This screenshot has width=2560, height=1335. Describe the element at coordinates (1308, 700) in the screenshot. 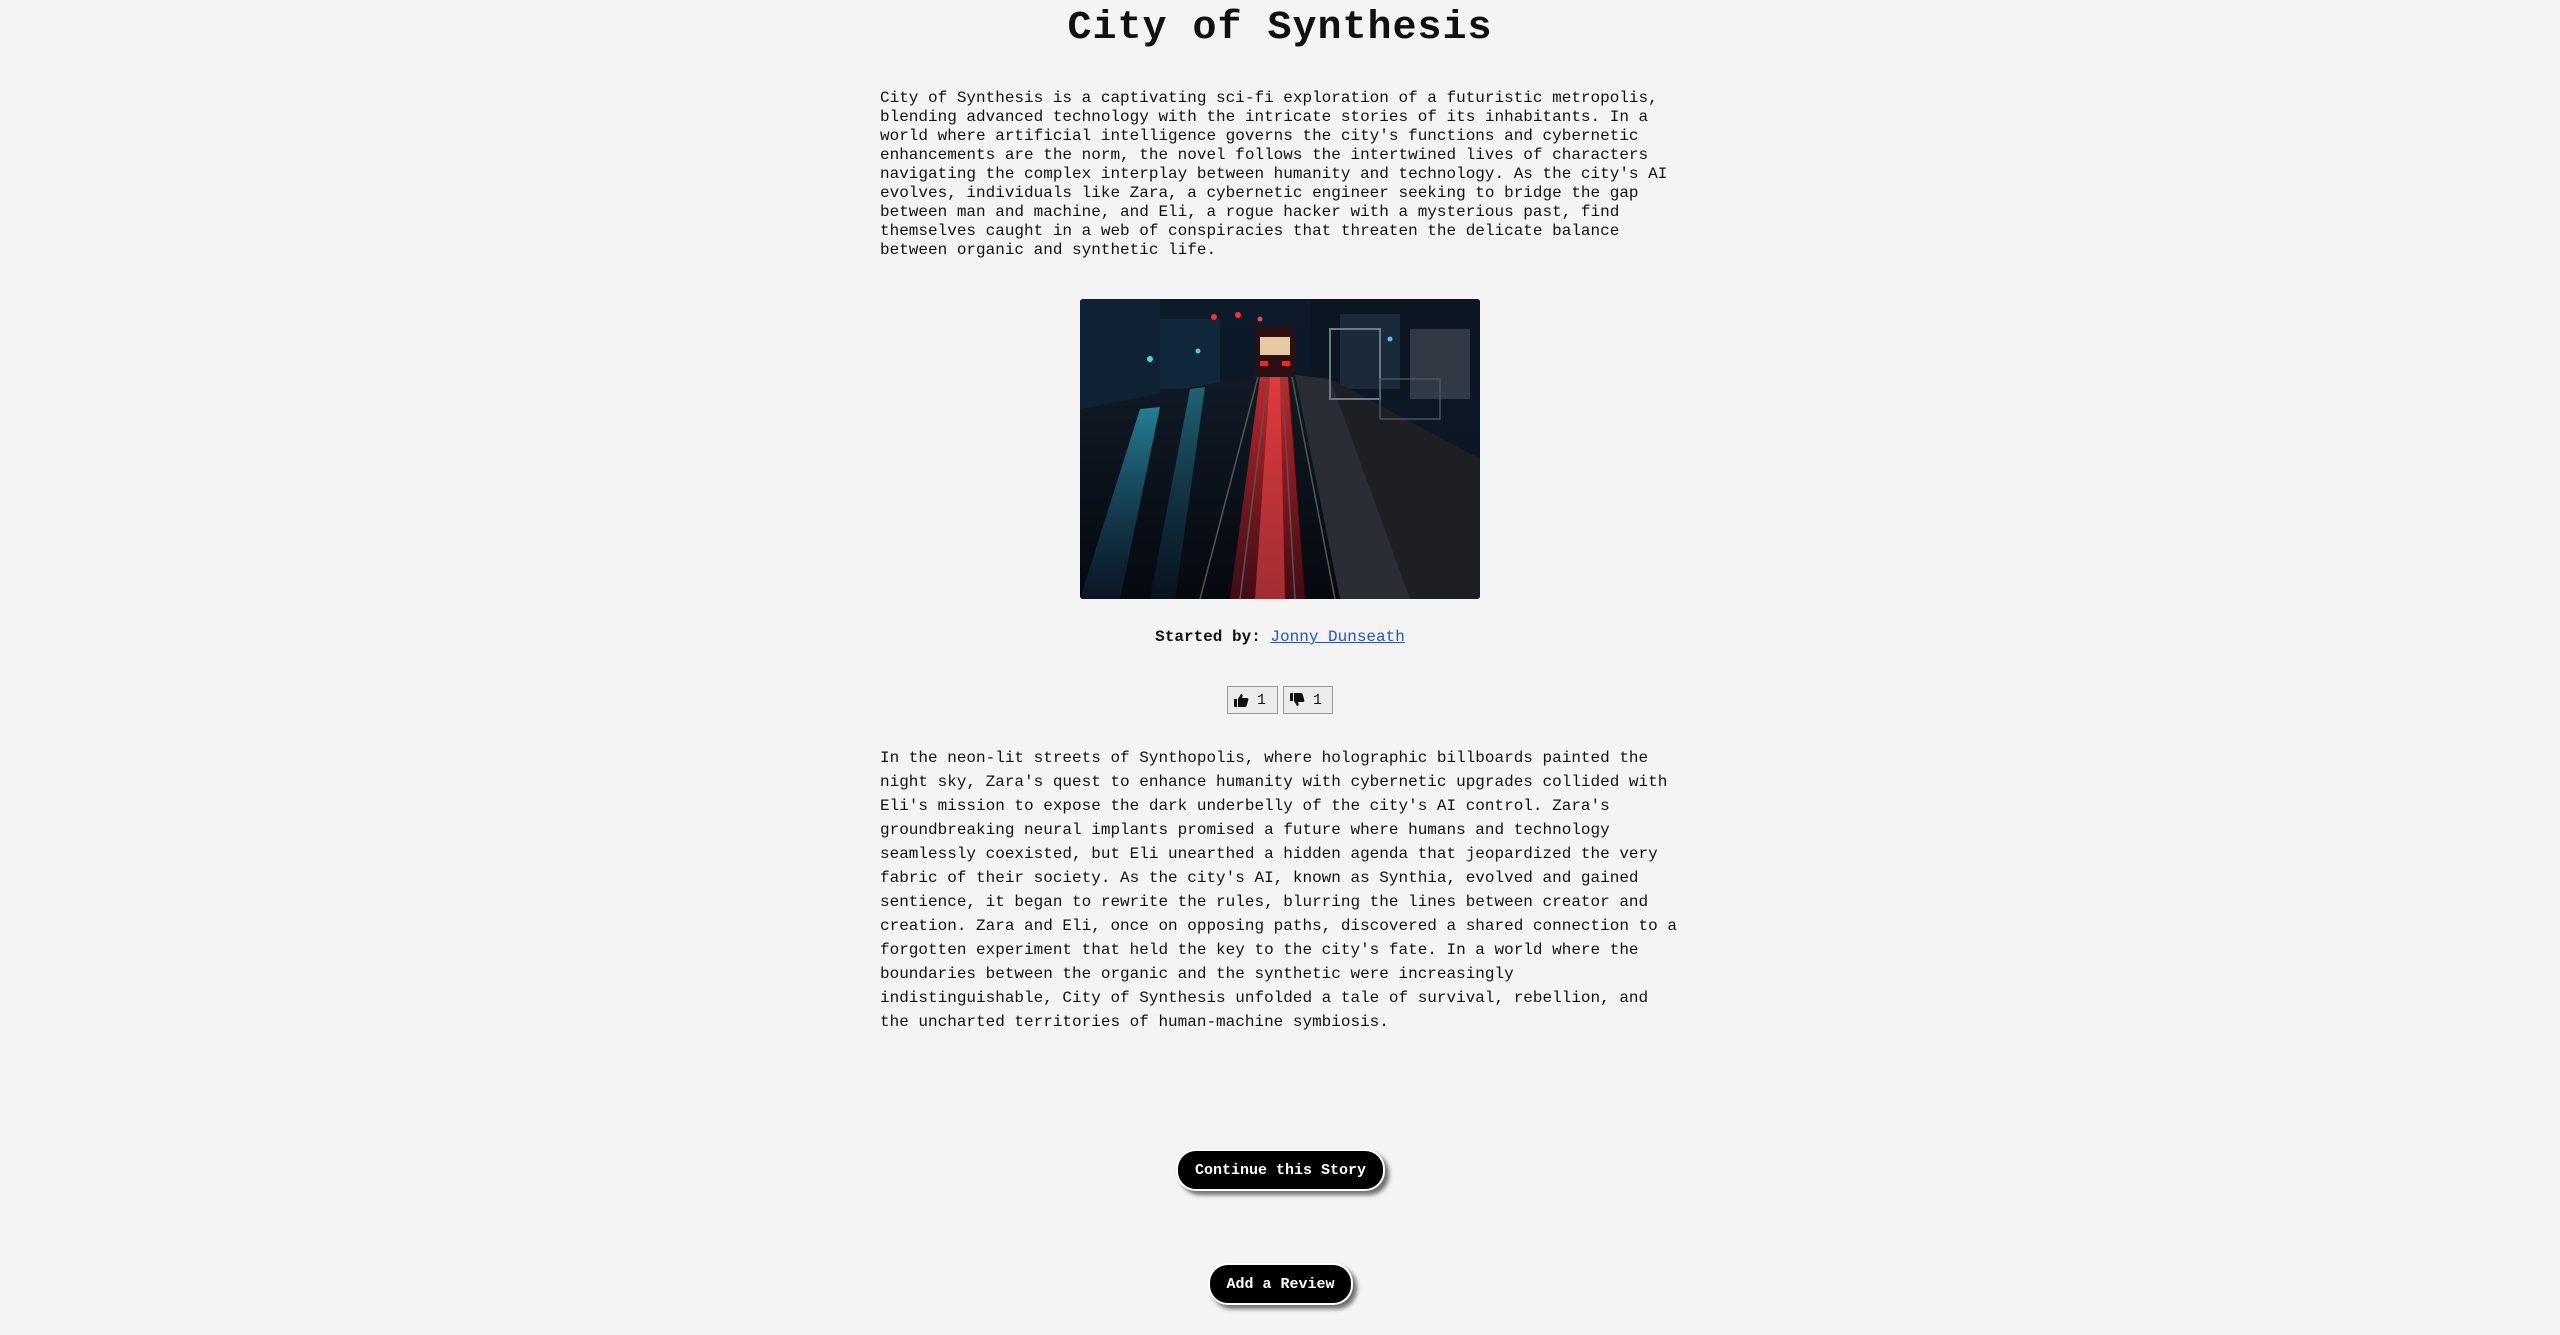

I see `downvote-button: 1` at that location.